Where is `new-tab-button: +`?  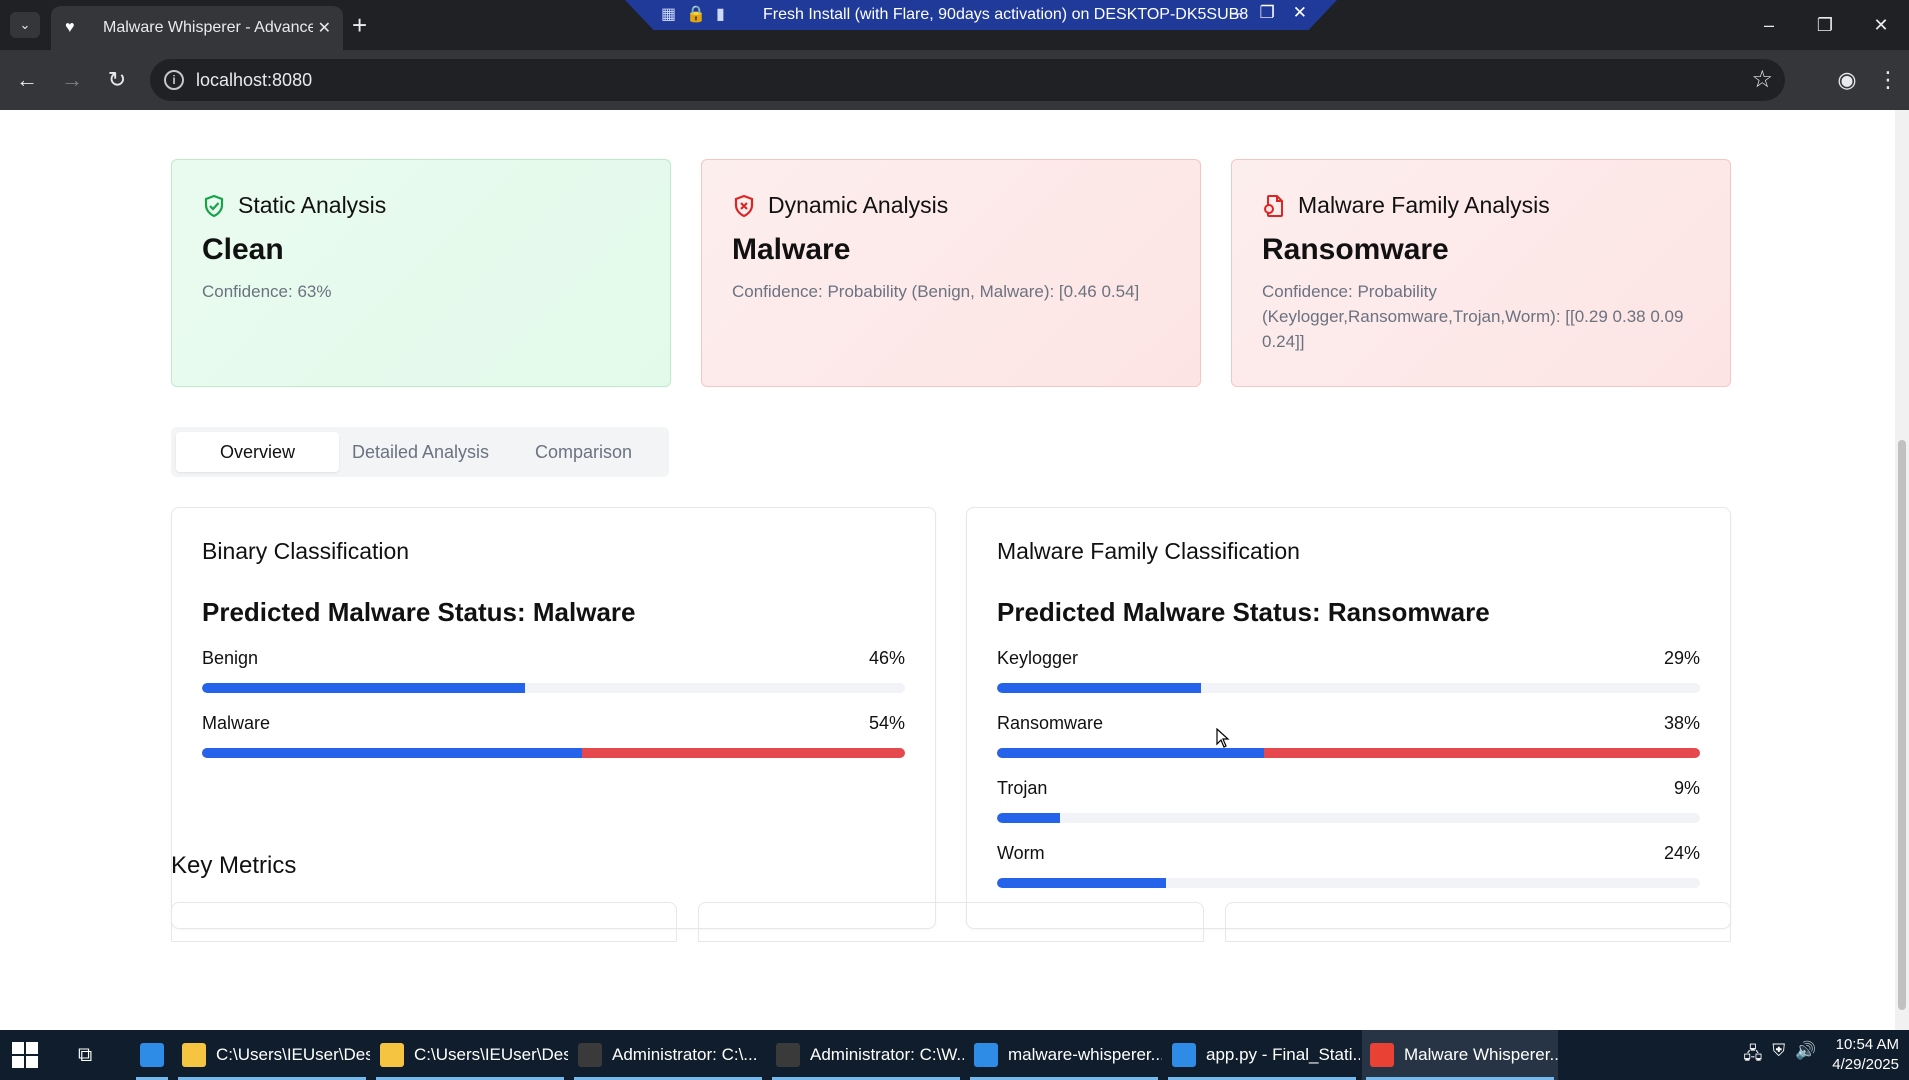
new-tab-button: + is located at coordinates (359, 25).